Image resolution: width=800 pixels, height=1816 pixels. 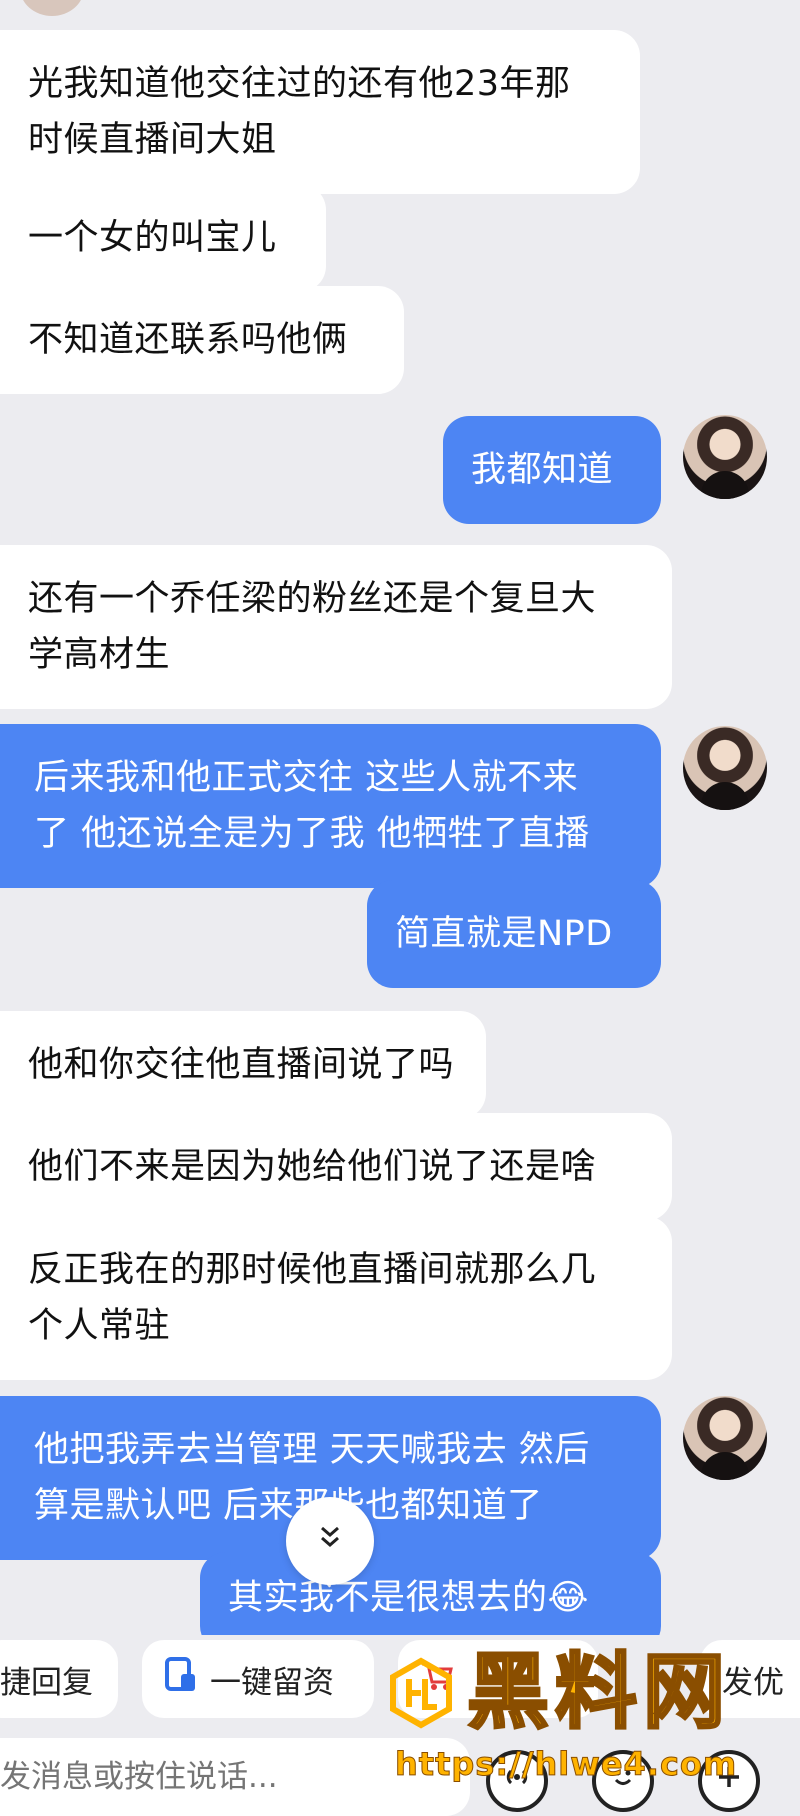 I want to click on message-text: 他和你交往他直播间说了吗, so click(x=241, y=1065).